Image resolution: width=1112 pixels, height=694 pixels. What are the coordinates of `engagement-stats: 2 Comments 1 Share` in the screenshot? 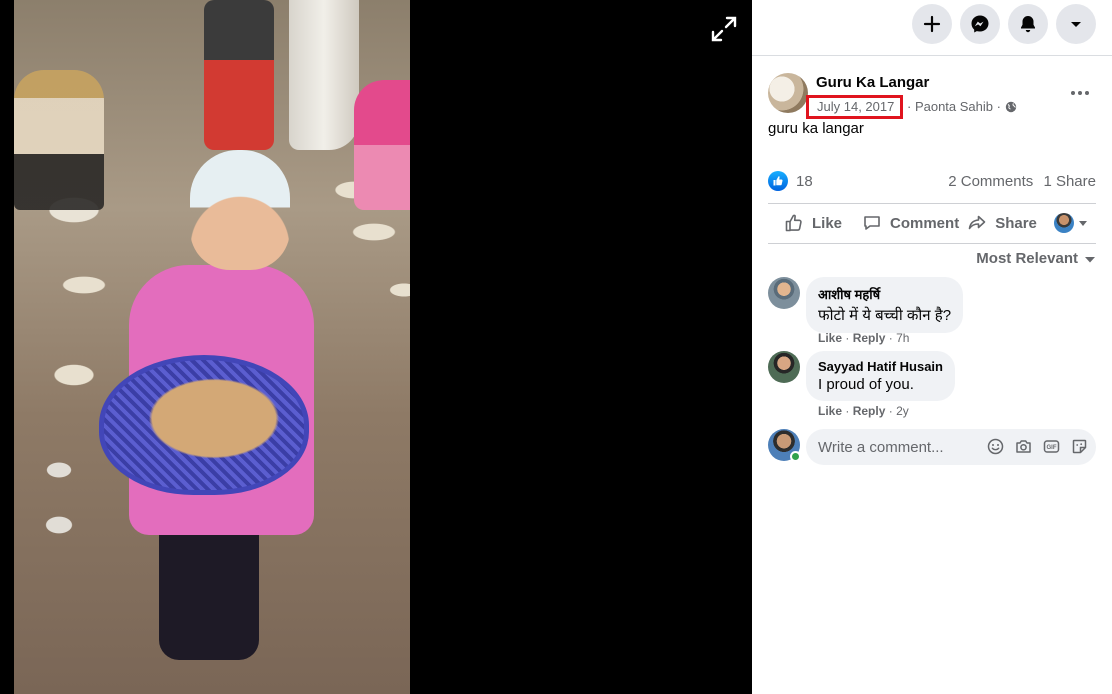 It's located at (1019, 181).